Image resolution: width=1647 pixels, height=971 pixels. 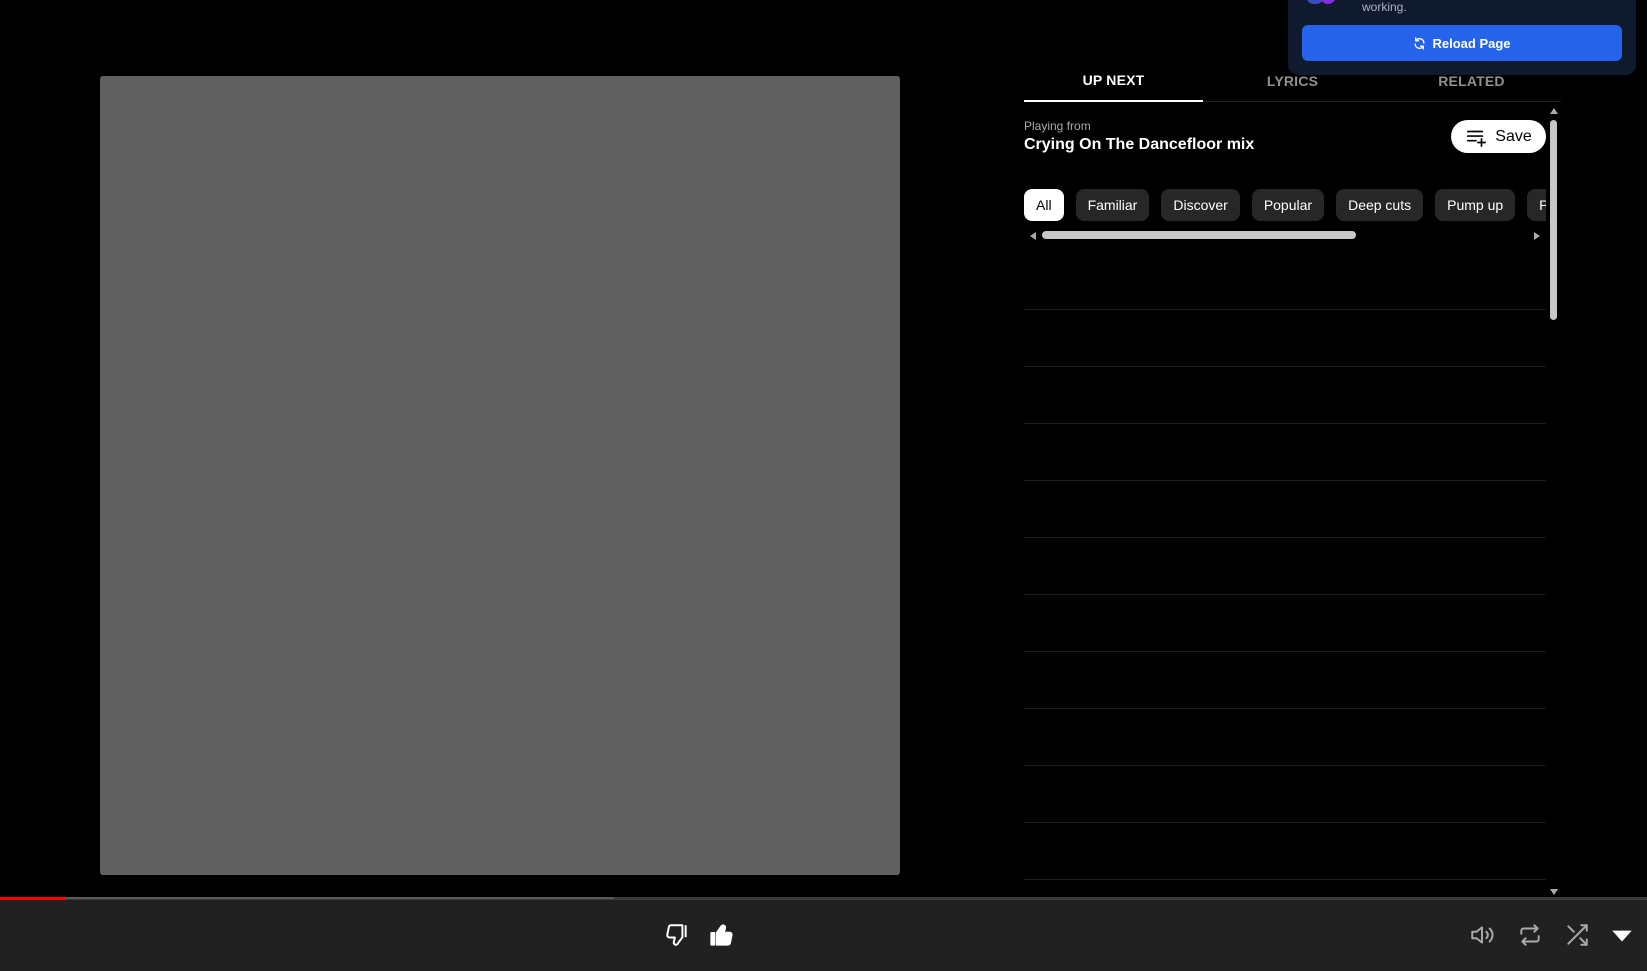 What do you see at coordinates (307, 898) in the screenshot?
I see `buffer-fill` at bounding box center [307, 898].